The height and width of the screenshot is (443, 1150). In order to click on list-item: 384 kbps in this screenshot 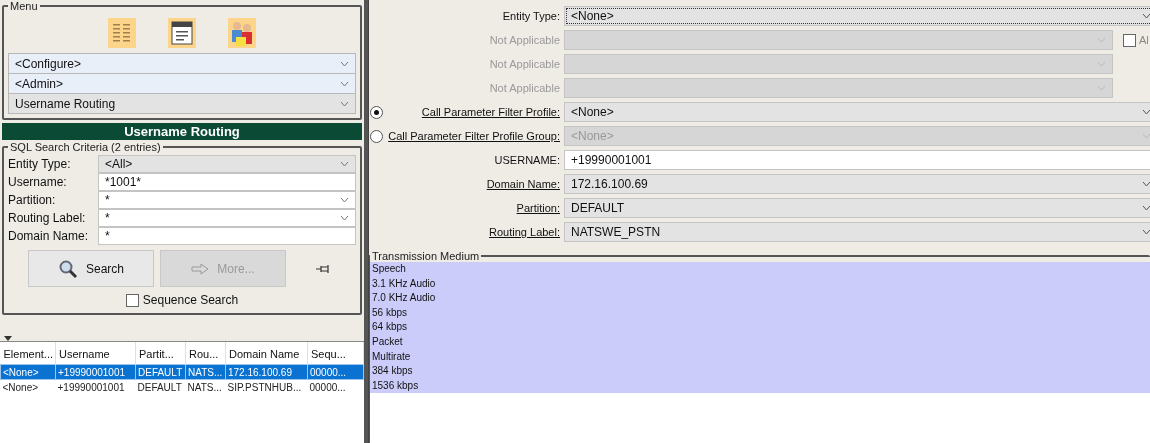, I will do `click(760, 371)`.